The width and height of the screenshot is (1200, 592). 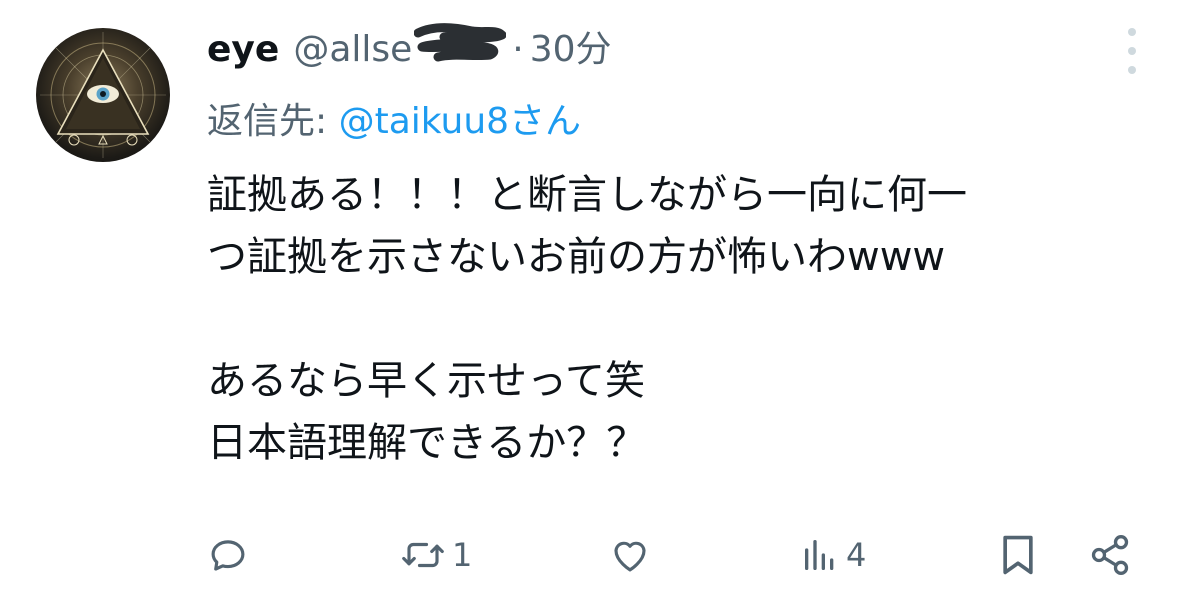 I want to click on tweet-text-blank-line, so click(x=687, y=319).